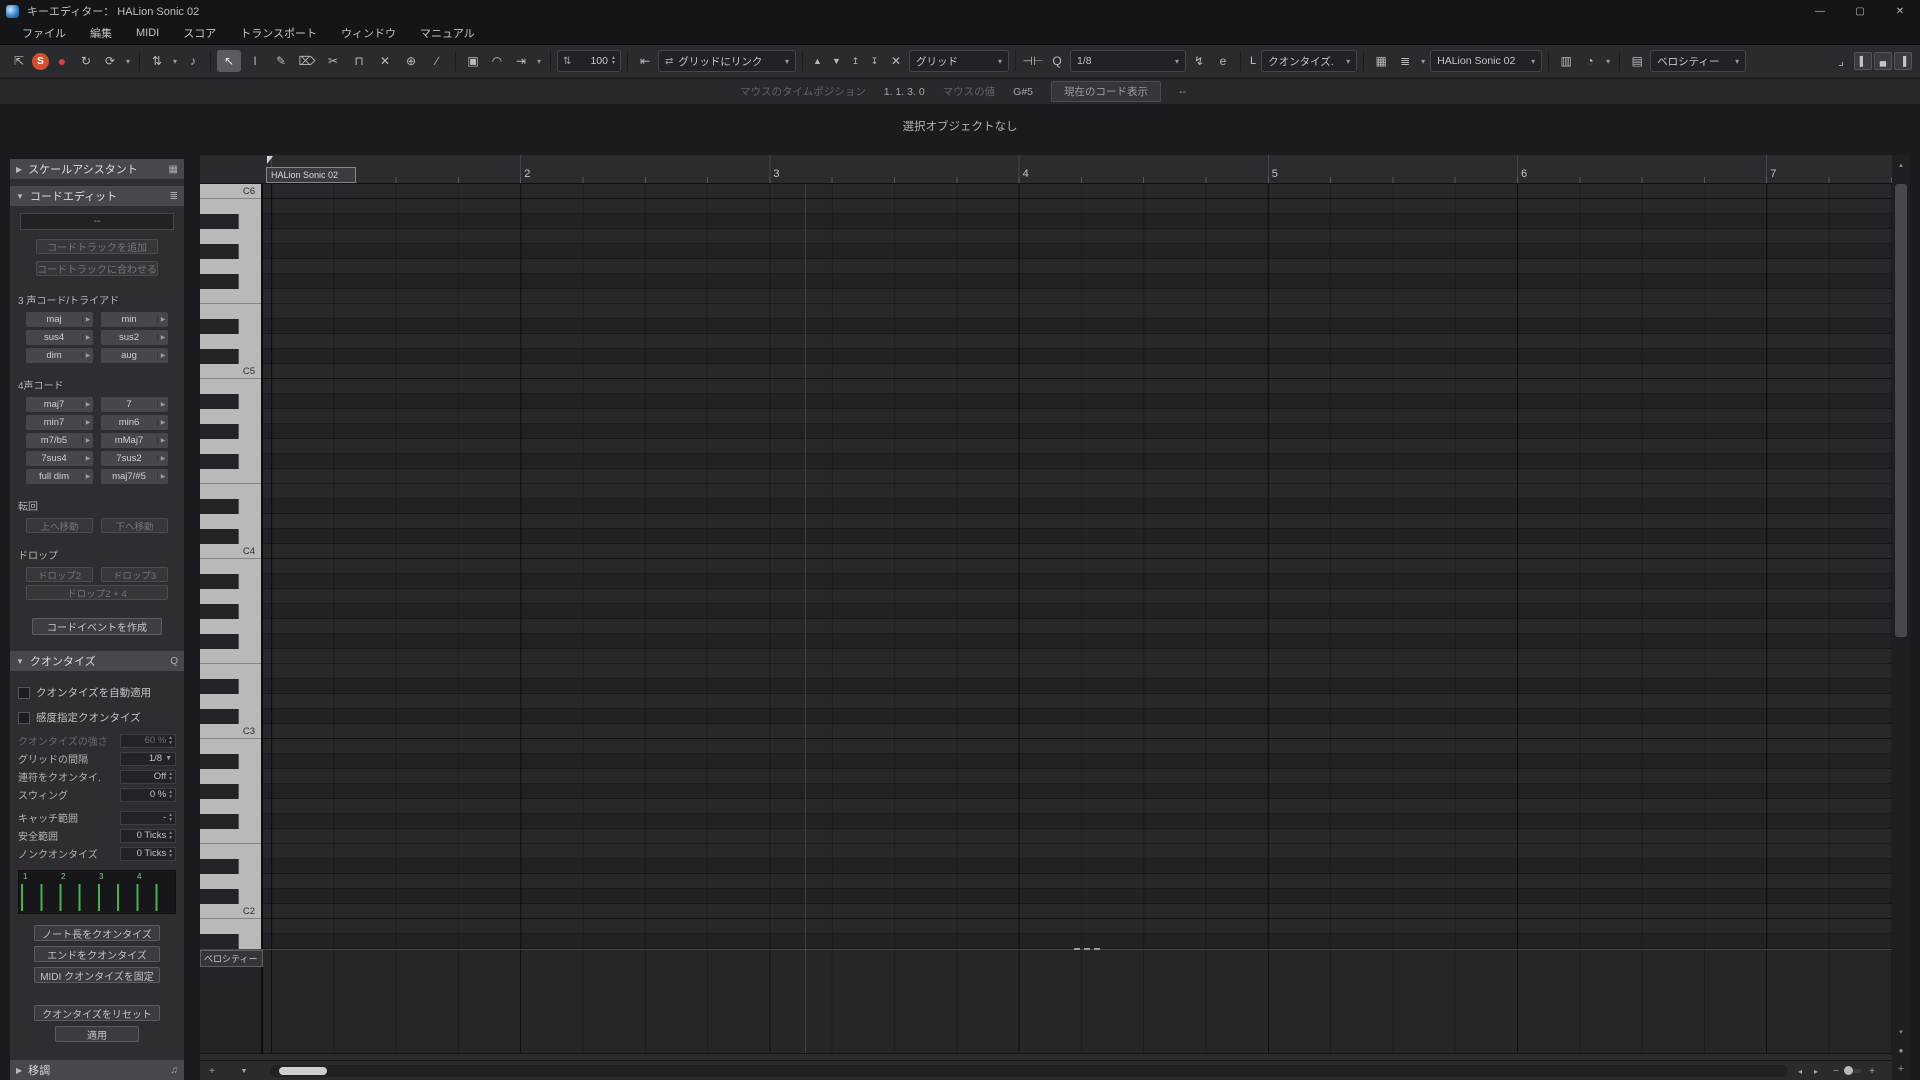  Describe the element at coordinates (86, 61) in the screenshot. I see `retrospective-record-button: ↻` at that location.